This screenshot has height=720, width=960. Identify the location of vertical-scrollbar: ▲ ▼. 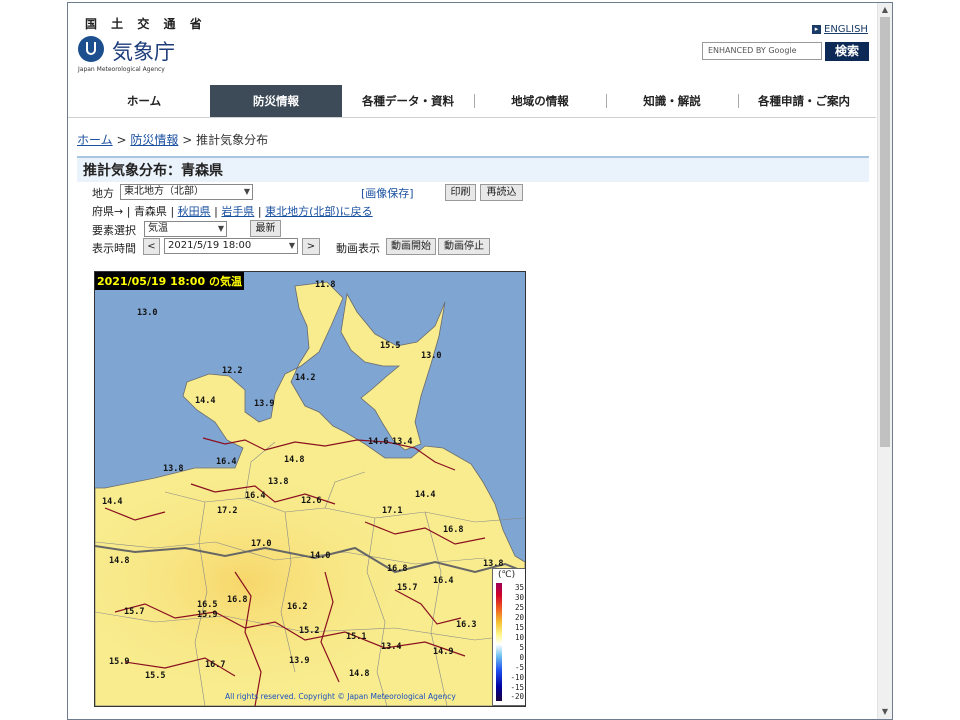
(884, 361).